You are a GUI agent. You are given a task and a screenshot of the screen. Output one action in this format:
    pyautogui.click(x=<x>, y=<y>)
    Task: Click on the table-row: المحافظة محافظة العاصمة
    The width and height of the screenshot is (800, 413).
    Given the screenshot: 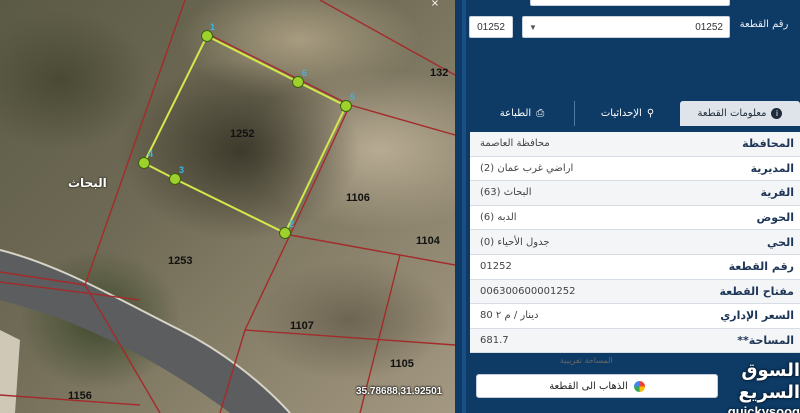 What is the action you would take?
    pyautogui.click(x=635, y=144)
    